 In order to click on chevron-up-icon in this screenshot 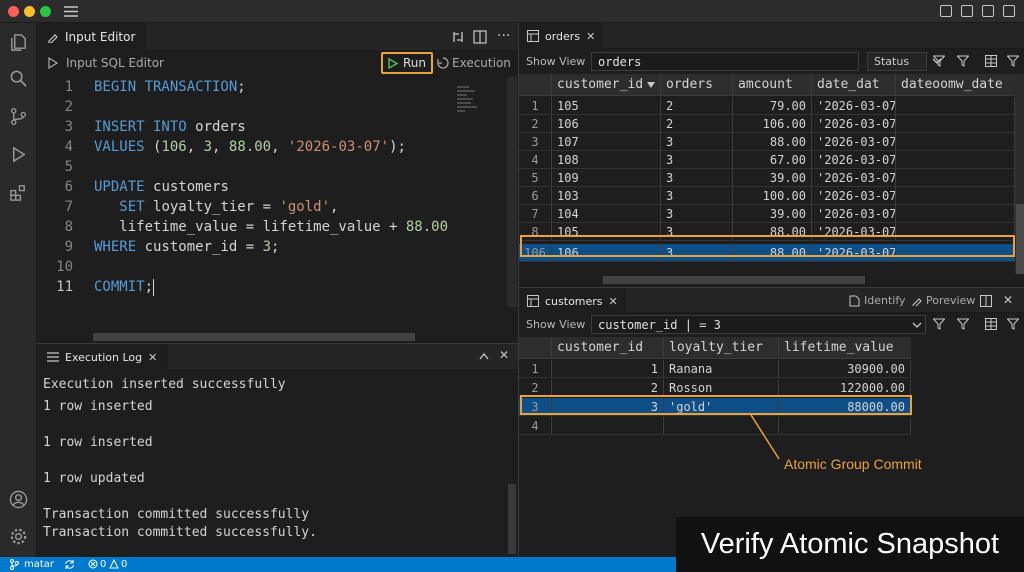, I will do `click(484, 356)`.